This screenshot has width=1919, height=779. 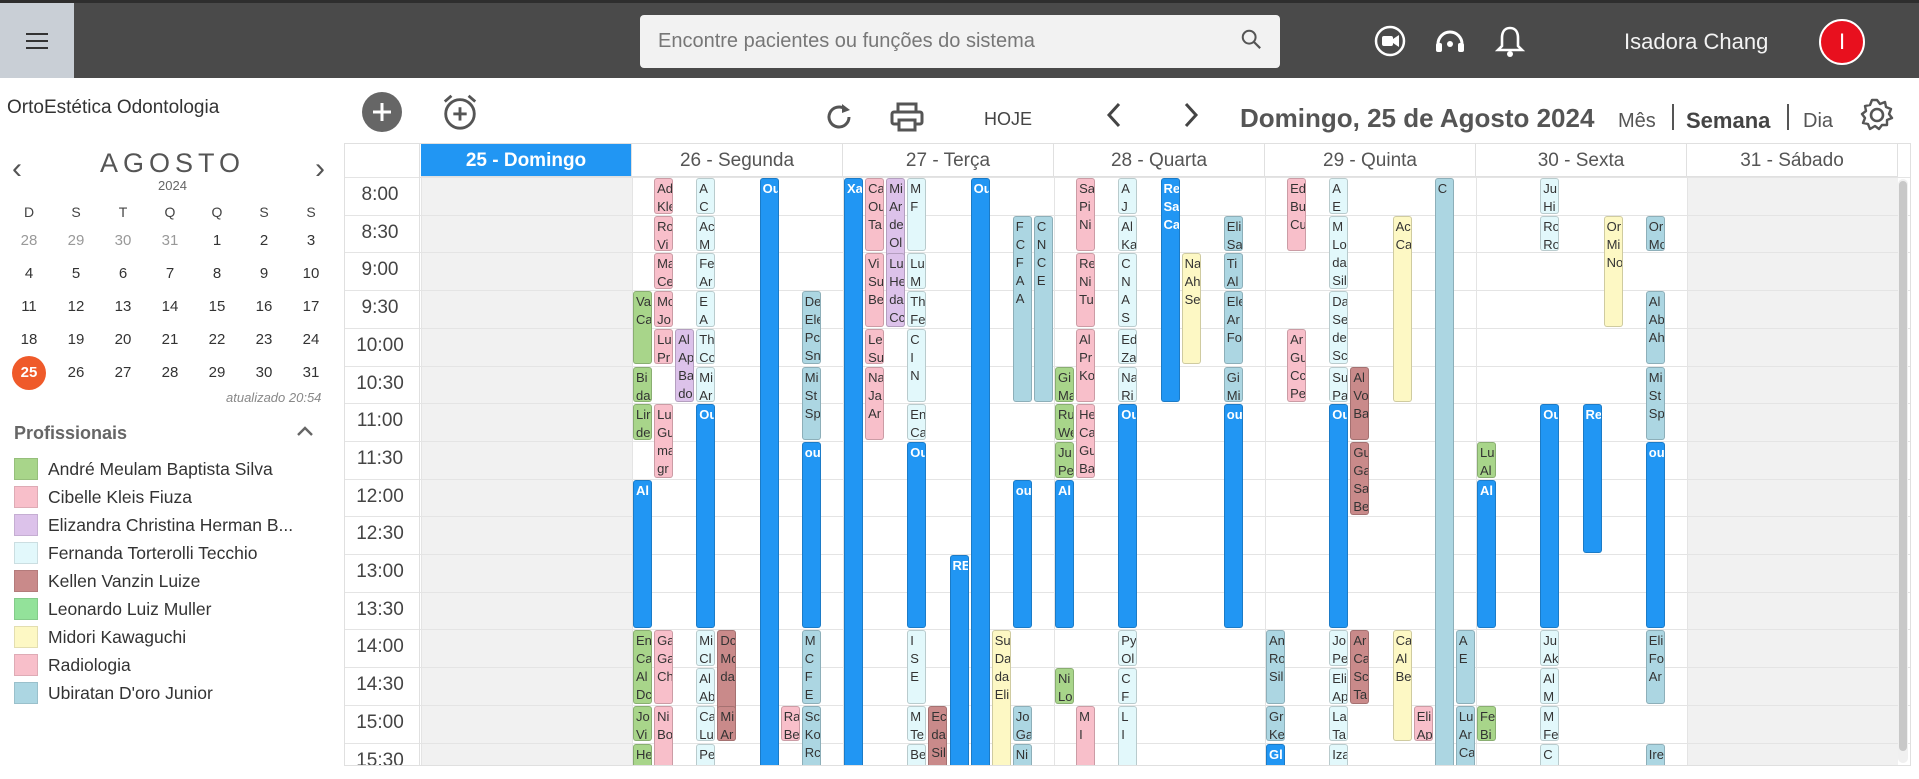 What do you see at coordinates (170, 273) in the screenshot?
I see `mini-calendar-day: 7` at bounding box center [170, 273].